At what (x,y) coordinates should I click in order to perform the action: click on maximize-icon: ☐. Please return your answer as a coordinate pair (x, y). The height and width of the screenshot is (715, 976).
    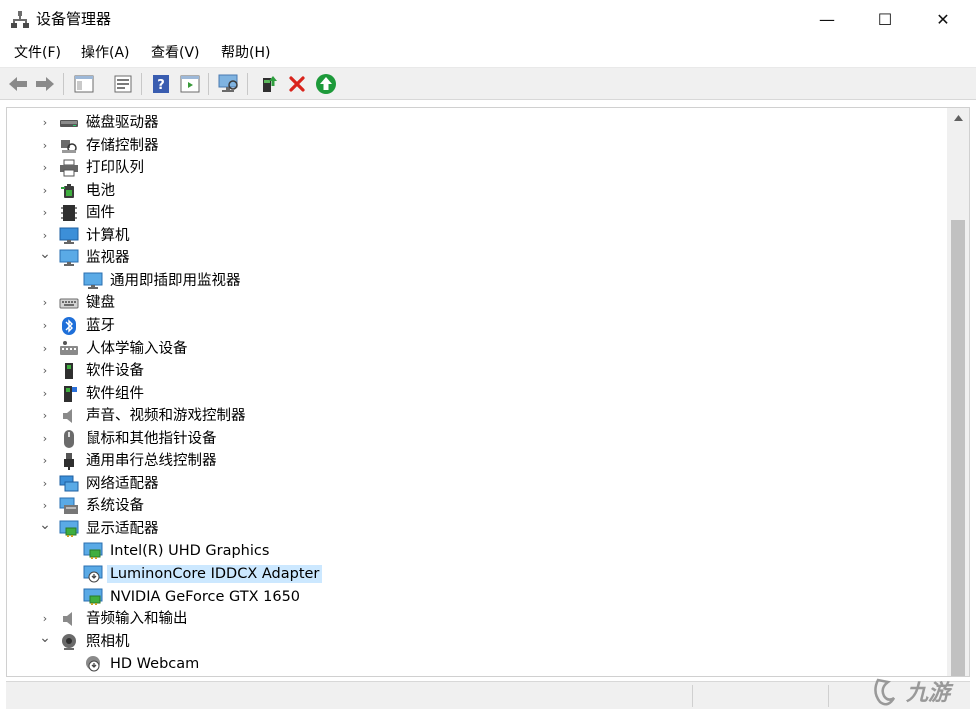
    Looking at the image, I should click on (885, 19).